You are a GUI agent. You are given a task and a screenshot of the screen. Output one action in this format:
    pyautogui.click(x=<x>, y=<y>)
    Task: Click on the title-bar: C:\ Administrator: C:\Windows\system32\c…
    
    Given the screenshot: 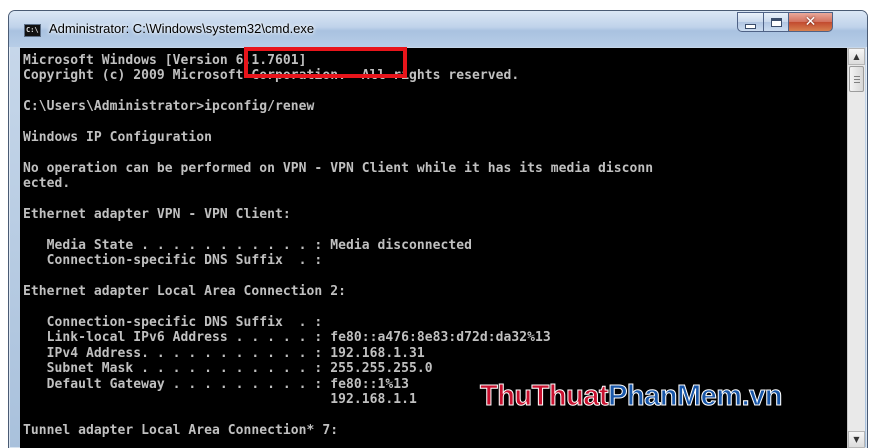 What is the action you would take?
    pyautogui.click(x=438, y=29)
    